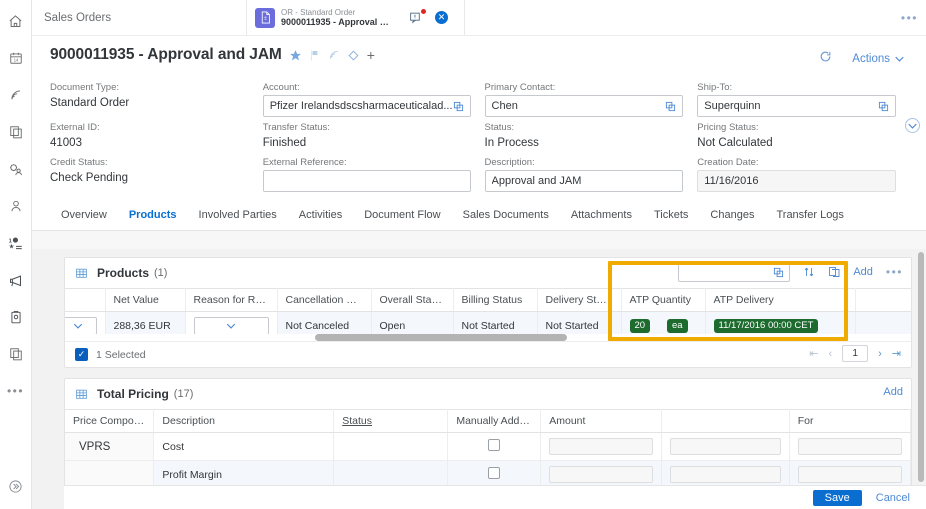 This screenshot has width=926, height=509. Describe the element at coordinates (79, 162) in the screenshot. I see `field-label: Credit Status:` at that location.